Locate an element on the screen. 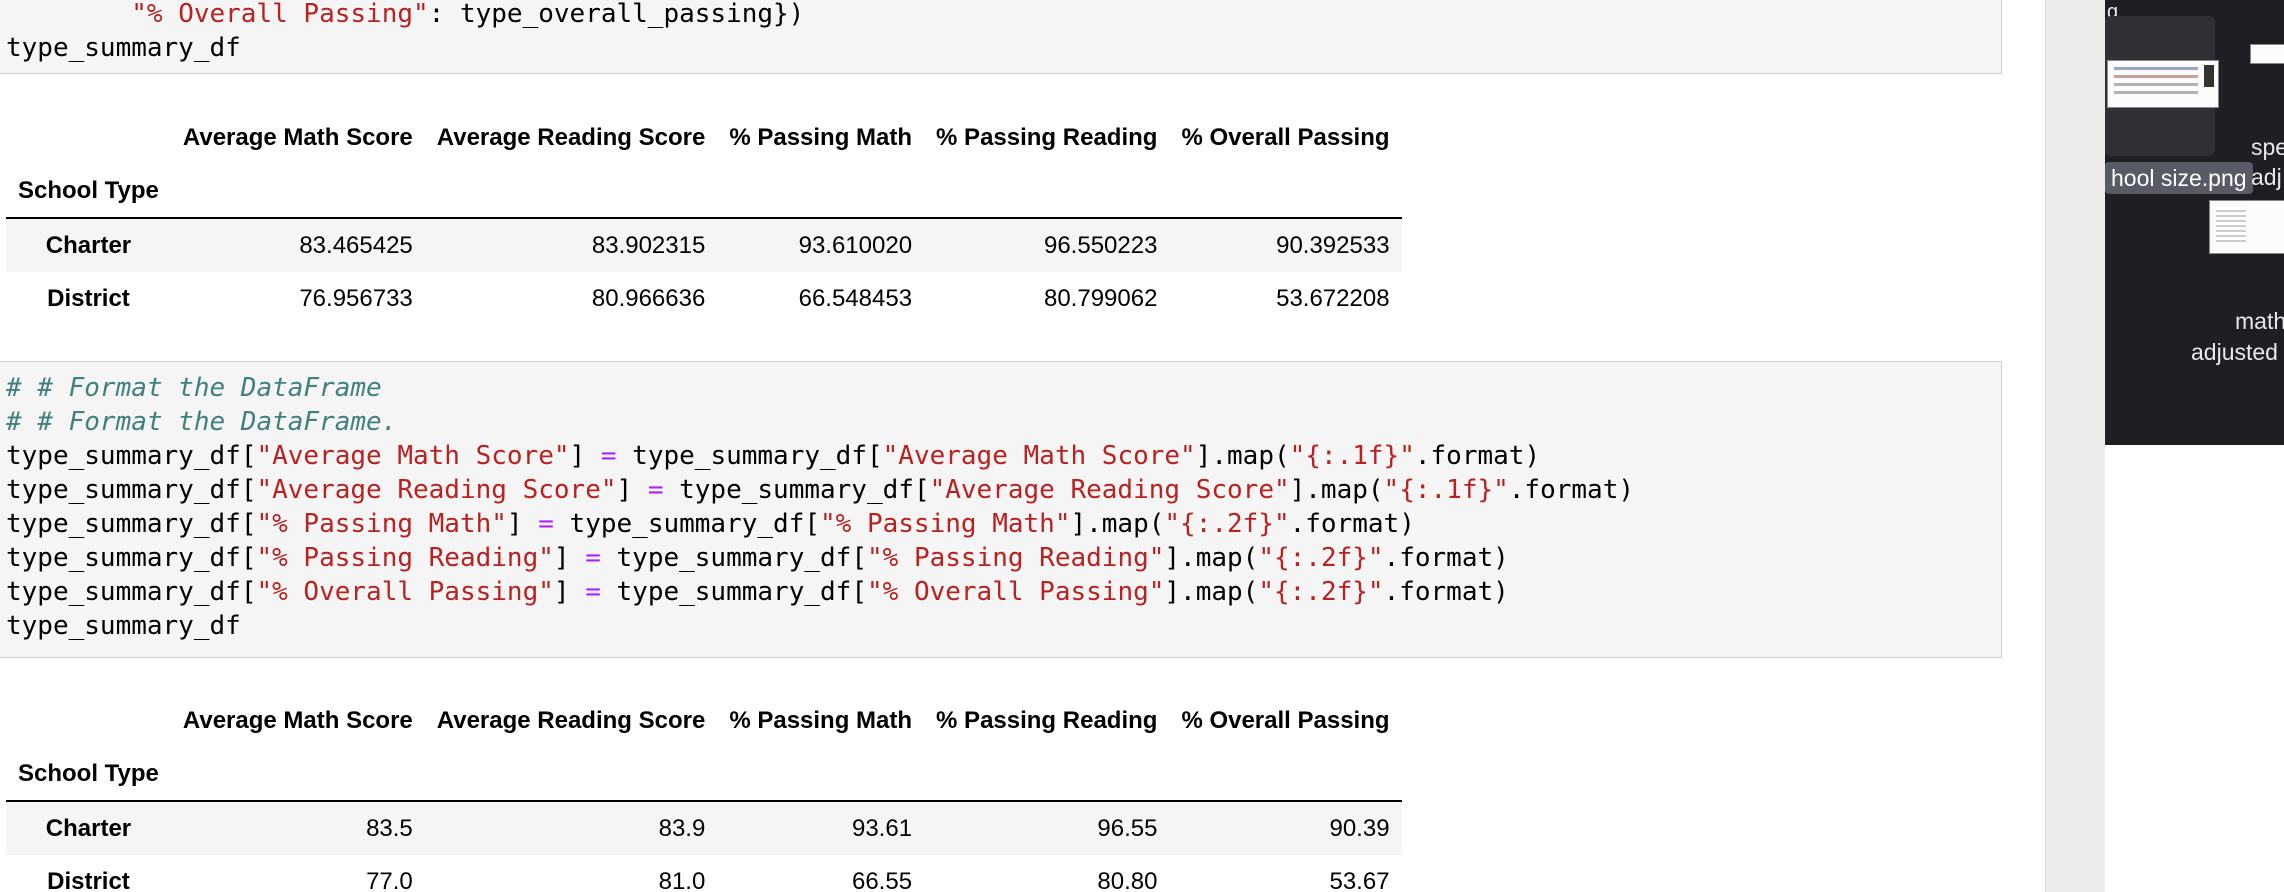 The width and height of the screenshot is (2284, 892). table-cell: 76.956733 is located at coordinates (356, 298).